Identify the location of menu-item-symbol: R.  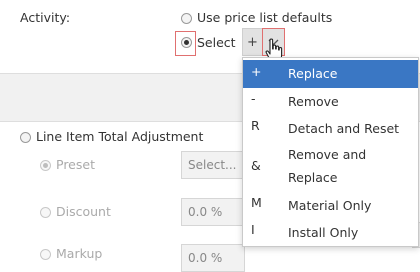
(255, 125).